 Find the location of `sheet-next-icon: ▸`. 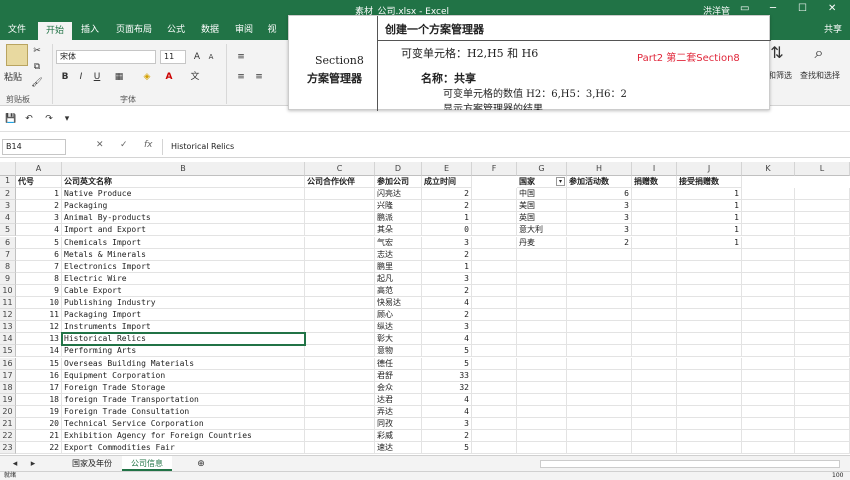

sheet-next-icon: ▸ is located at coordinates (33, 464).